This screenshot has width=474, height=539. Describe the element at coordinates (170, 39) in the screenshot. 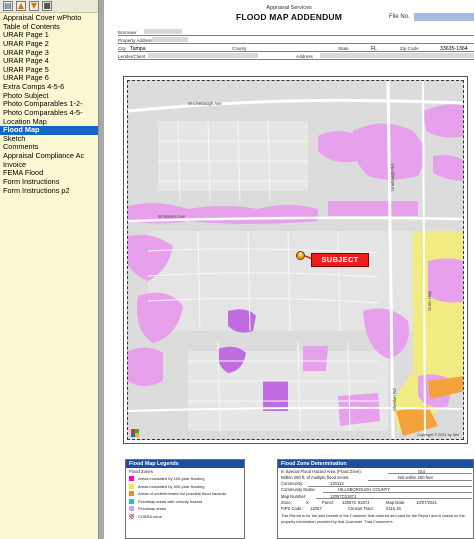

I see `property-address-field` at that location.